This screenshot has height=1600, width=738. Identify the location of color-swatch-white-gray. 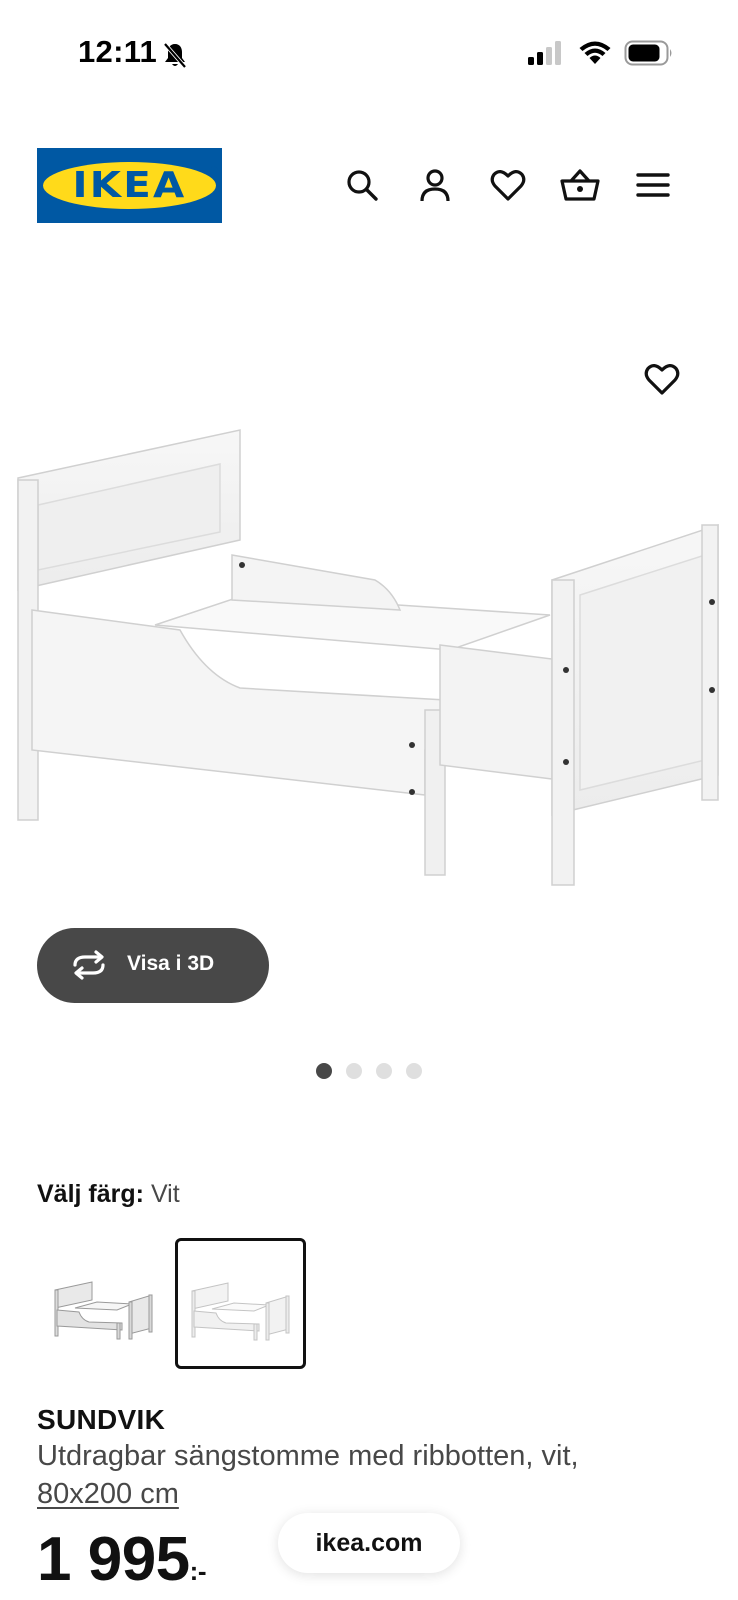
(102, 1303).